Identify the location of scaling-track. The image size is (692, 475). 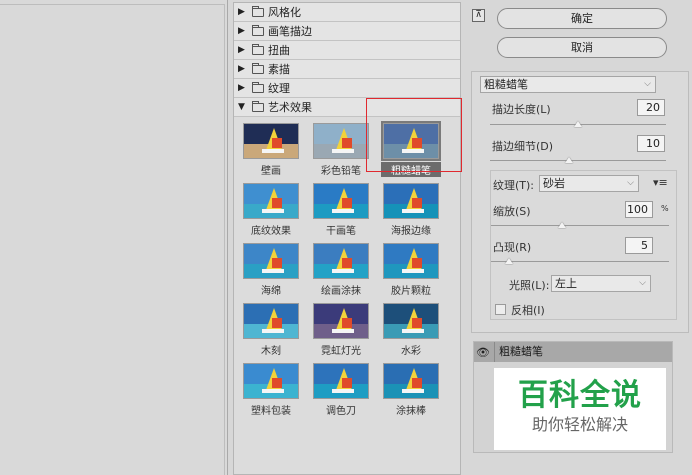
(580, 225).